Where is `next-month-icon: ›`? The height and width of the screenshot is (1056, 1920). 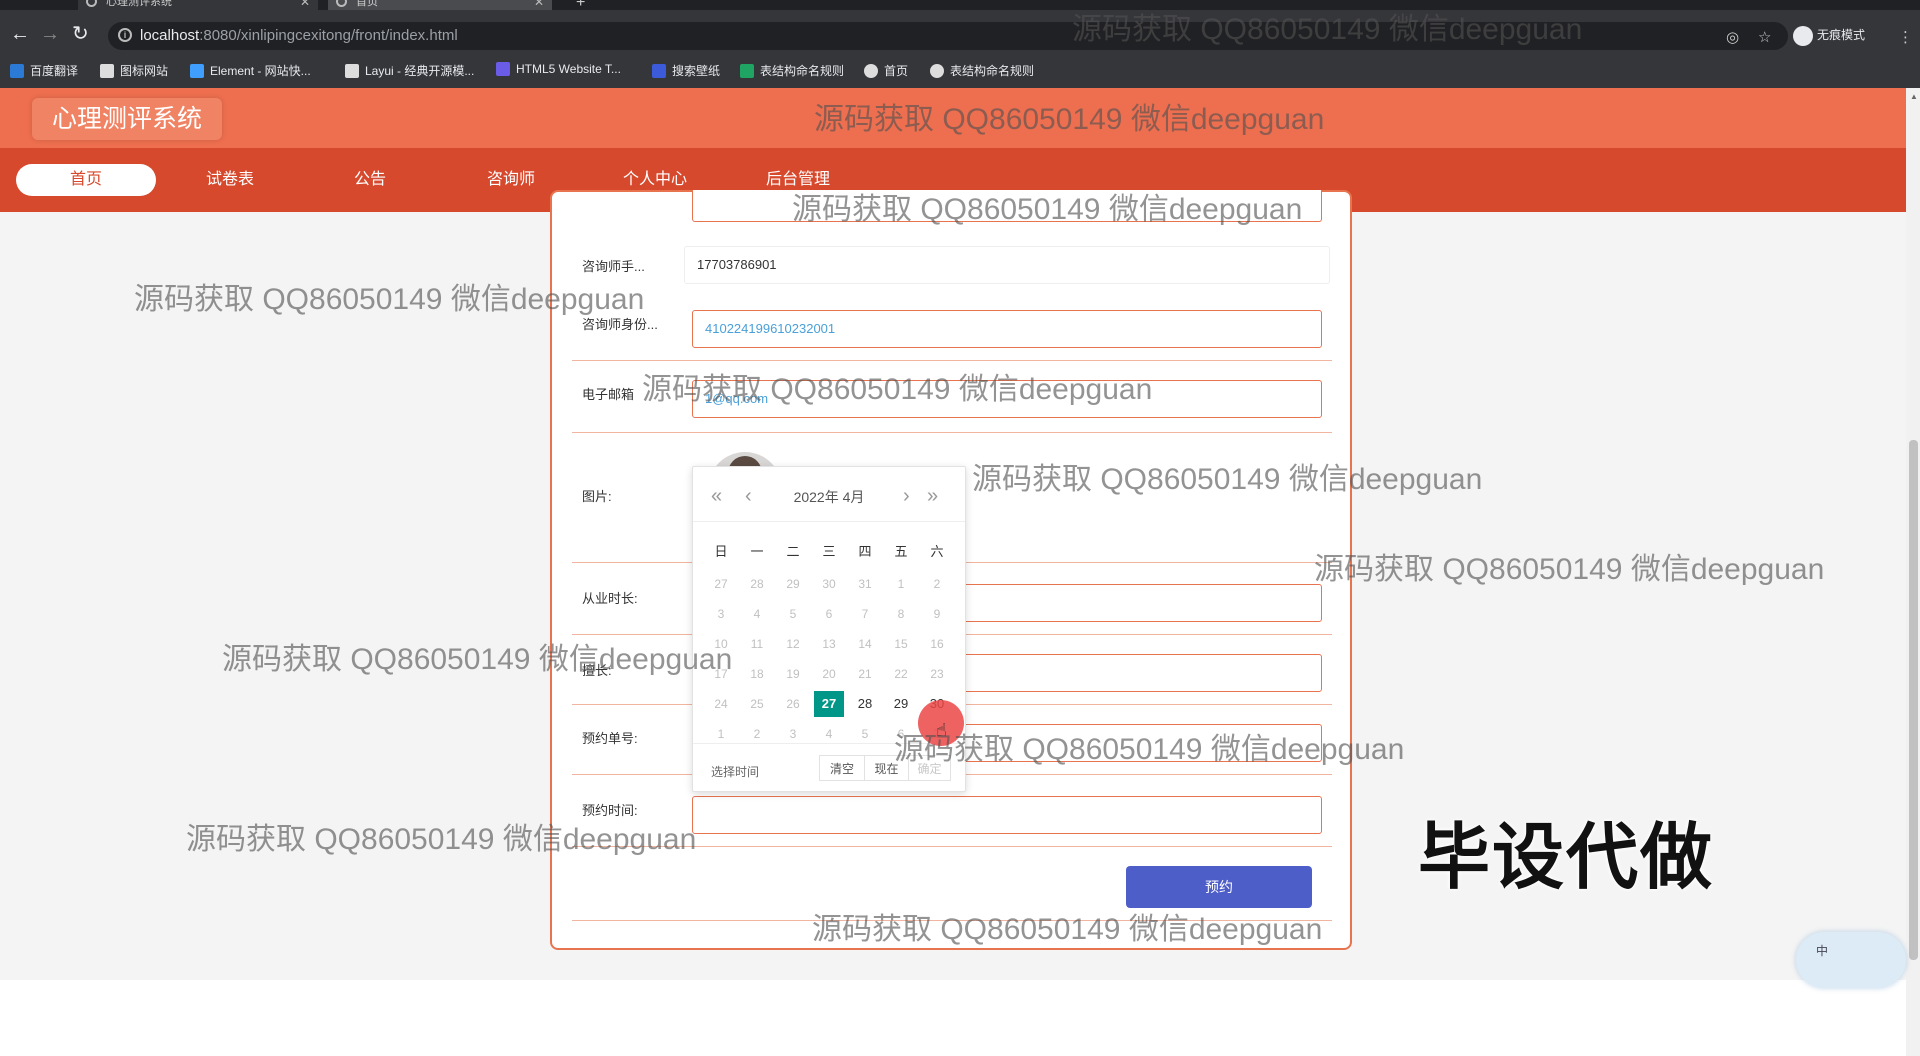 next-month-icon: › is located at coordinates (906, 496).